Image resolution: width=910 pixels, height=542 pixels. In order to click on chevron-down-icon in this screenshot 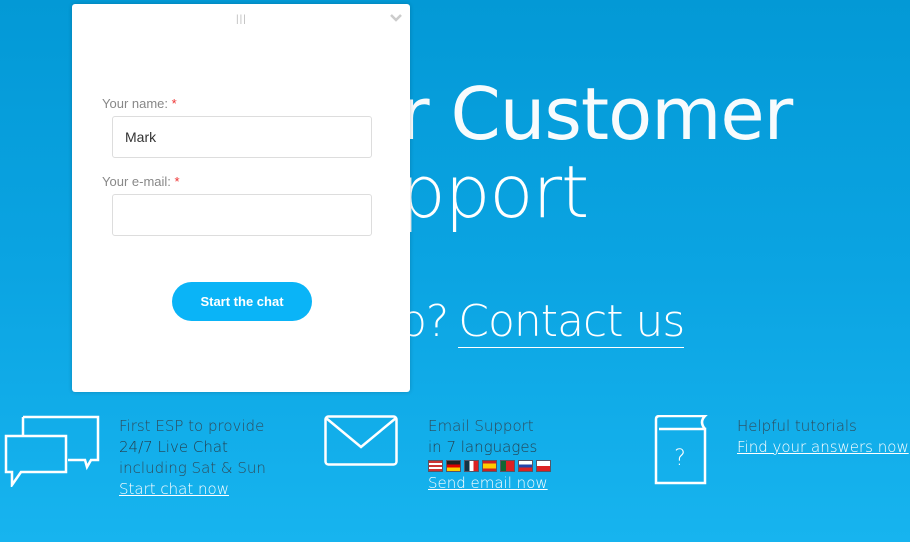, I will do `click(396, 18)`.